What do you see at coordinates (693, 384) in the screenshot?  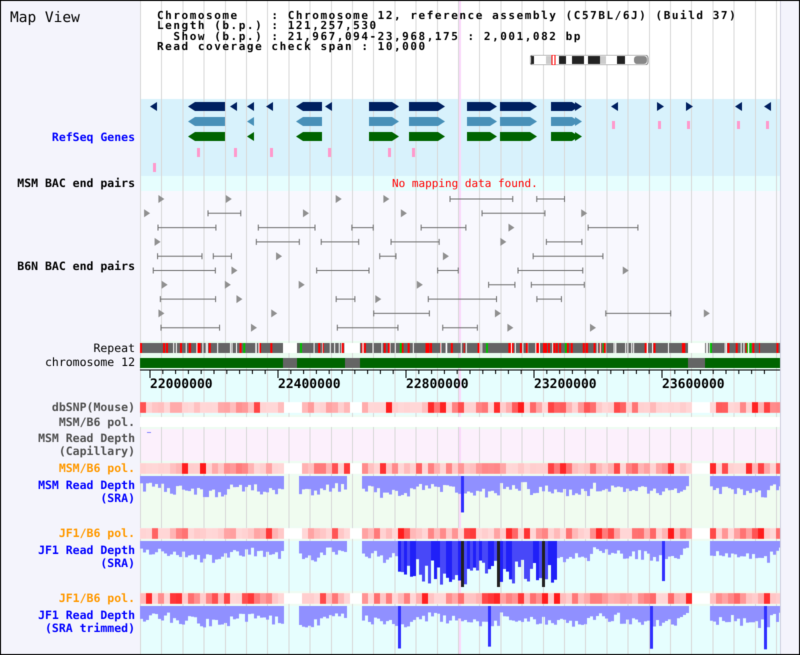 I see `axis-label: 23600000` at bounding box center [693, 384].